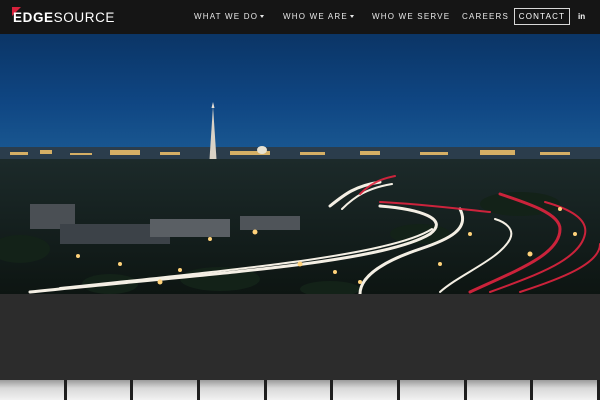  I want to click on contact-button: CONTACT, so click(542, 16).